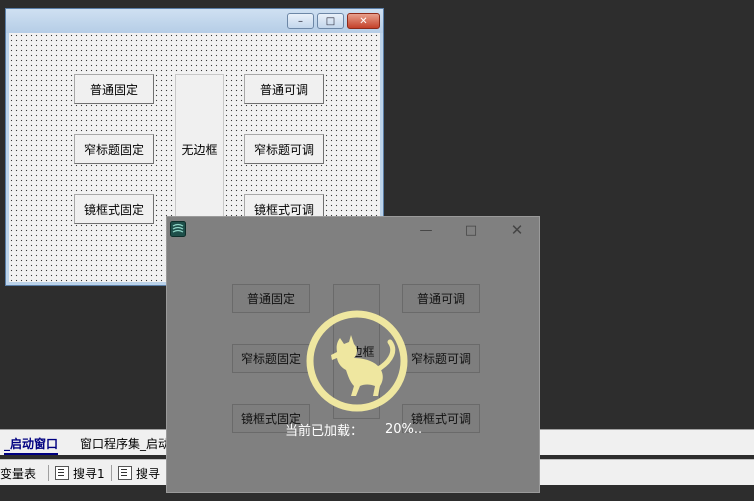 Image resolution: width=754 pixels, height=501 pixels. What do you see at coordinates (178, 229) in the screenshot?
I see `app-icon` at bounding box center [178, 229].